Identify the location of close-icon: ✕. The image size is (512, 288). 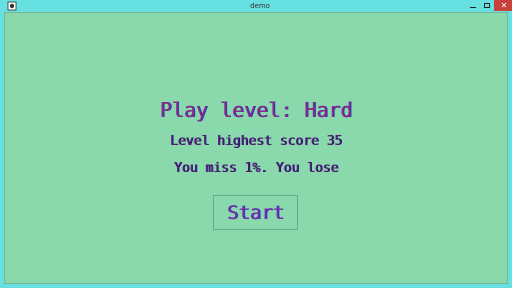
(504, 5).